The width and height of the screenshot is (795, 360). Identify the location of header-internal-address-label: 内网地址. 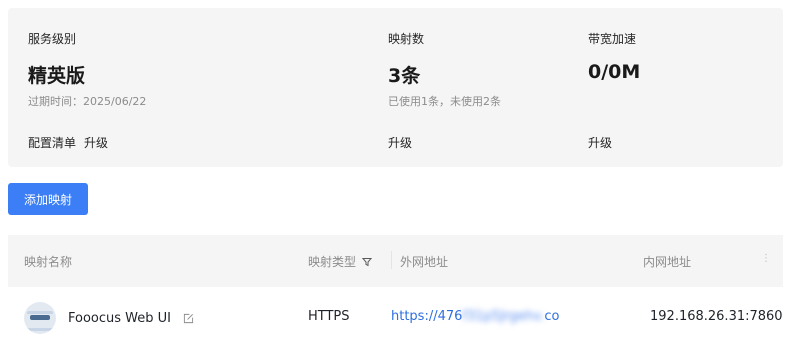
(667, 262).